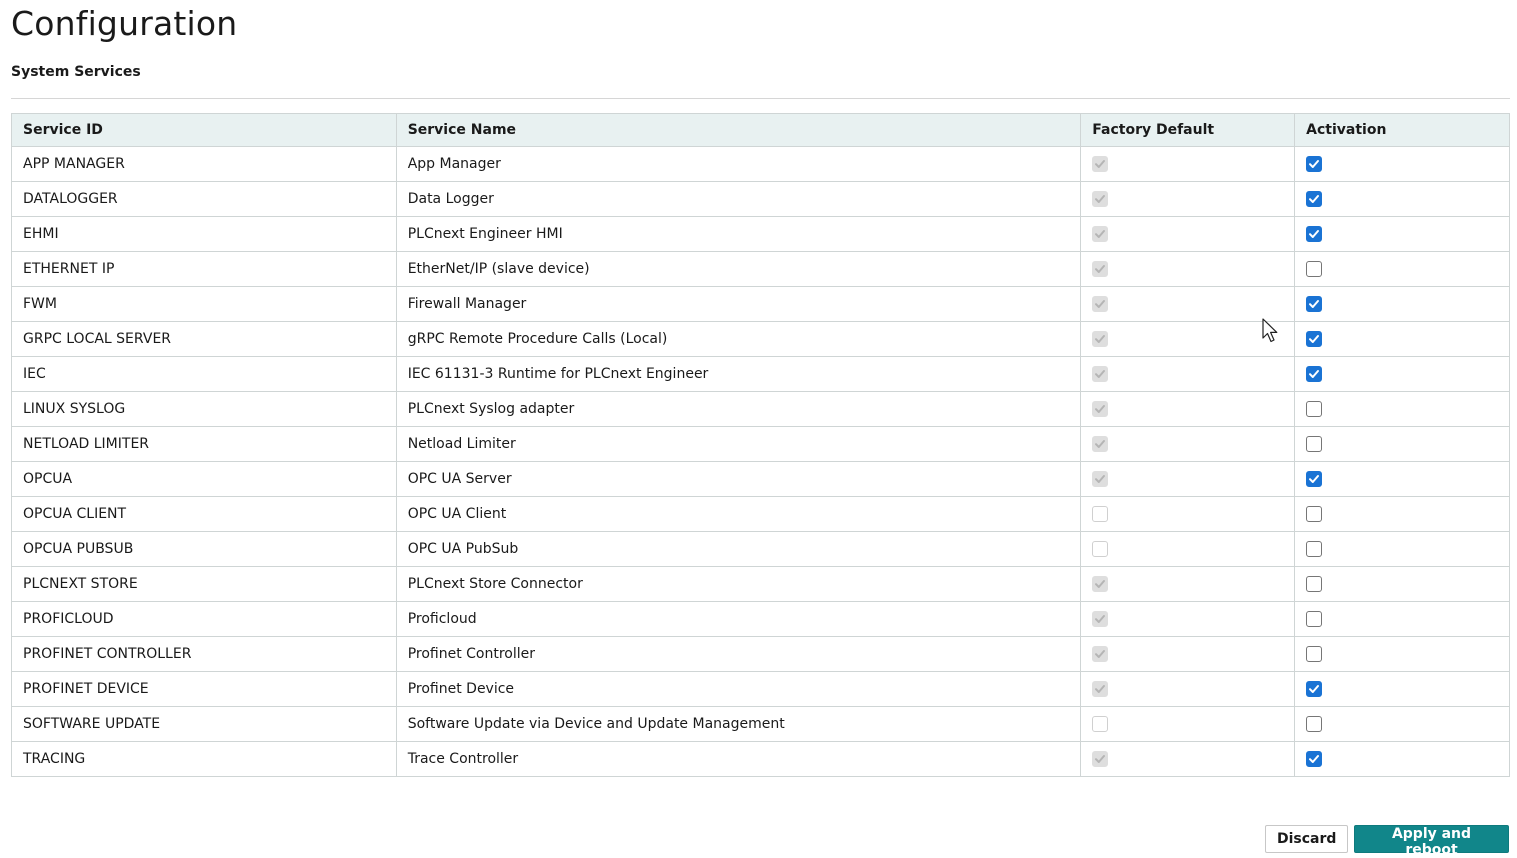 Image resolution: width=1517 pixels, height=858 pixels. Describe the element at coordinates (1270, 330) in the screenshot. I see `mouse-pointer-icon` at that location.